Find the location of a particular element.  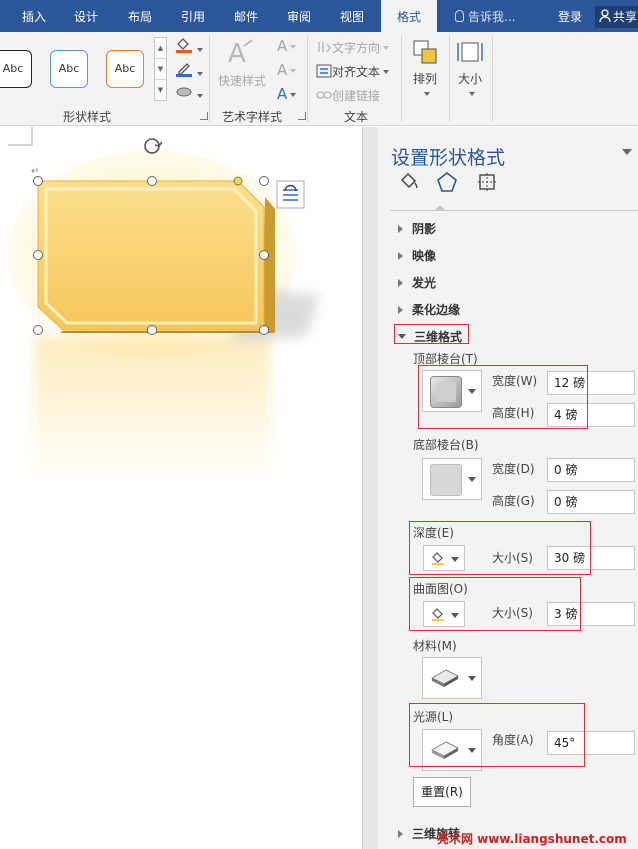

arrange-button is located at coordinates (425, 53).